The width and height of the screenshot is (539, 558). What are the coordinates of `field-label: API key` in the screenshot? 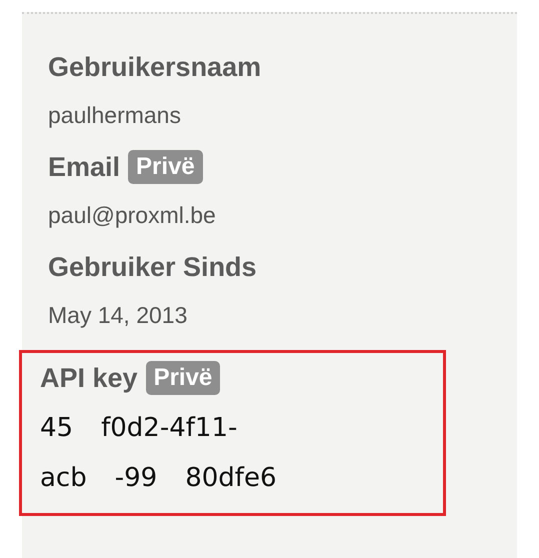 It's located at (89, 378).